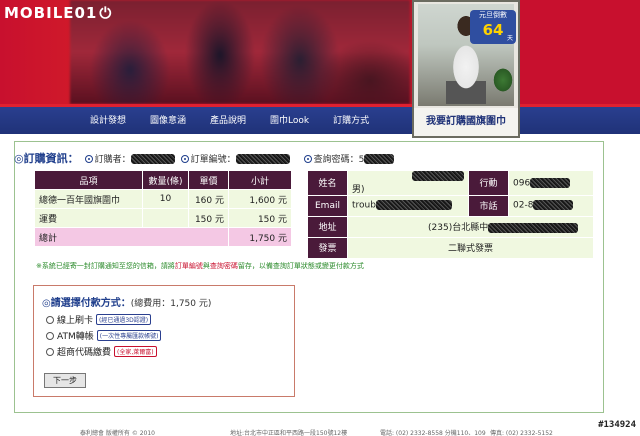 Image resolution: width=640 pixels, height=436 pixels. What do you see at coordinates (240, 52) in the screenshot?
I see `banner-photo` at bounding box center [240, 52].